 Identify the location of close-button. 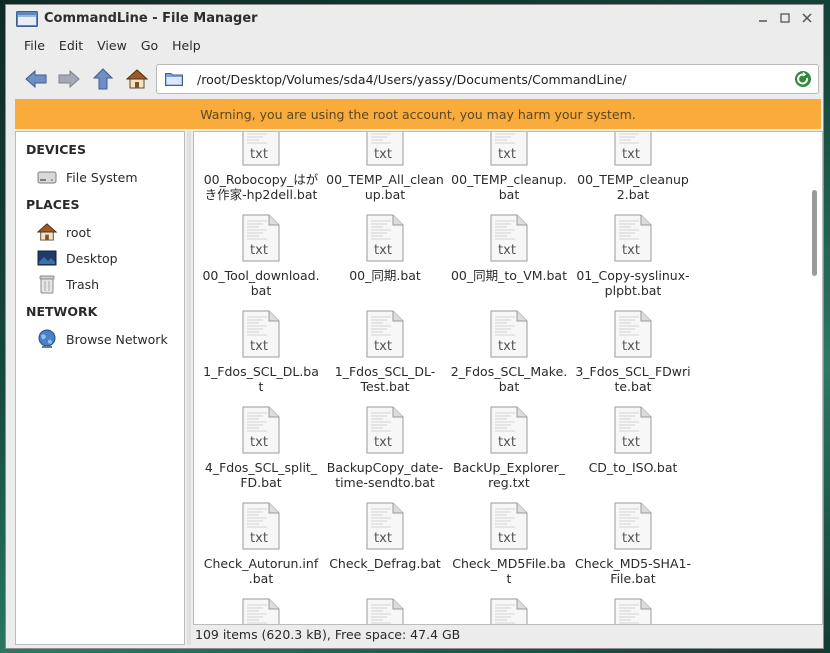
(807, 18).